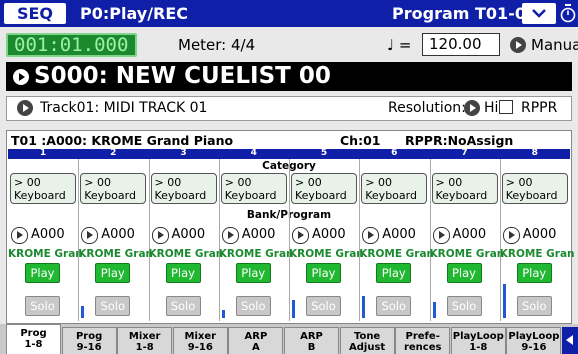 This screenshot has height=354, width=578. Describe the element at coordinates (422, 336) in the screenshot. I see `tab-label: Prefe-` at that location.